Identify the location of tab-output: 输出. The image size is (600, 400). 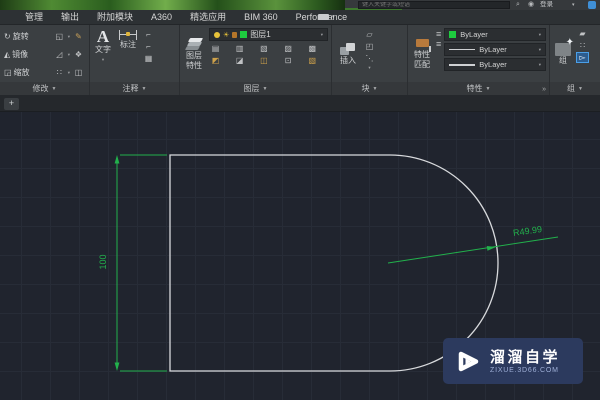
(70, 17).